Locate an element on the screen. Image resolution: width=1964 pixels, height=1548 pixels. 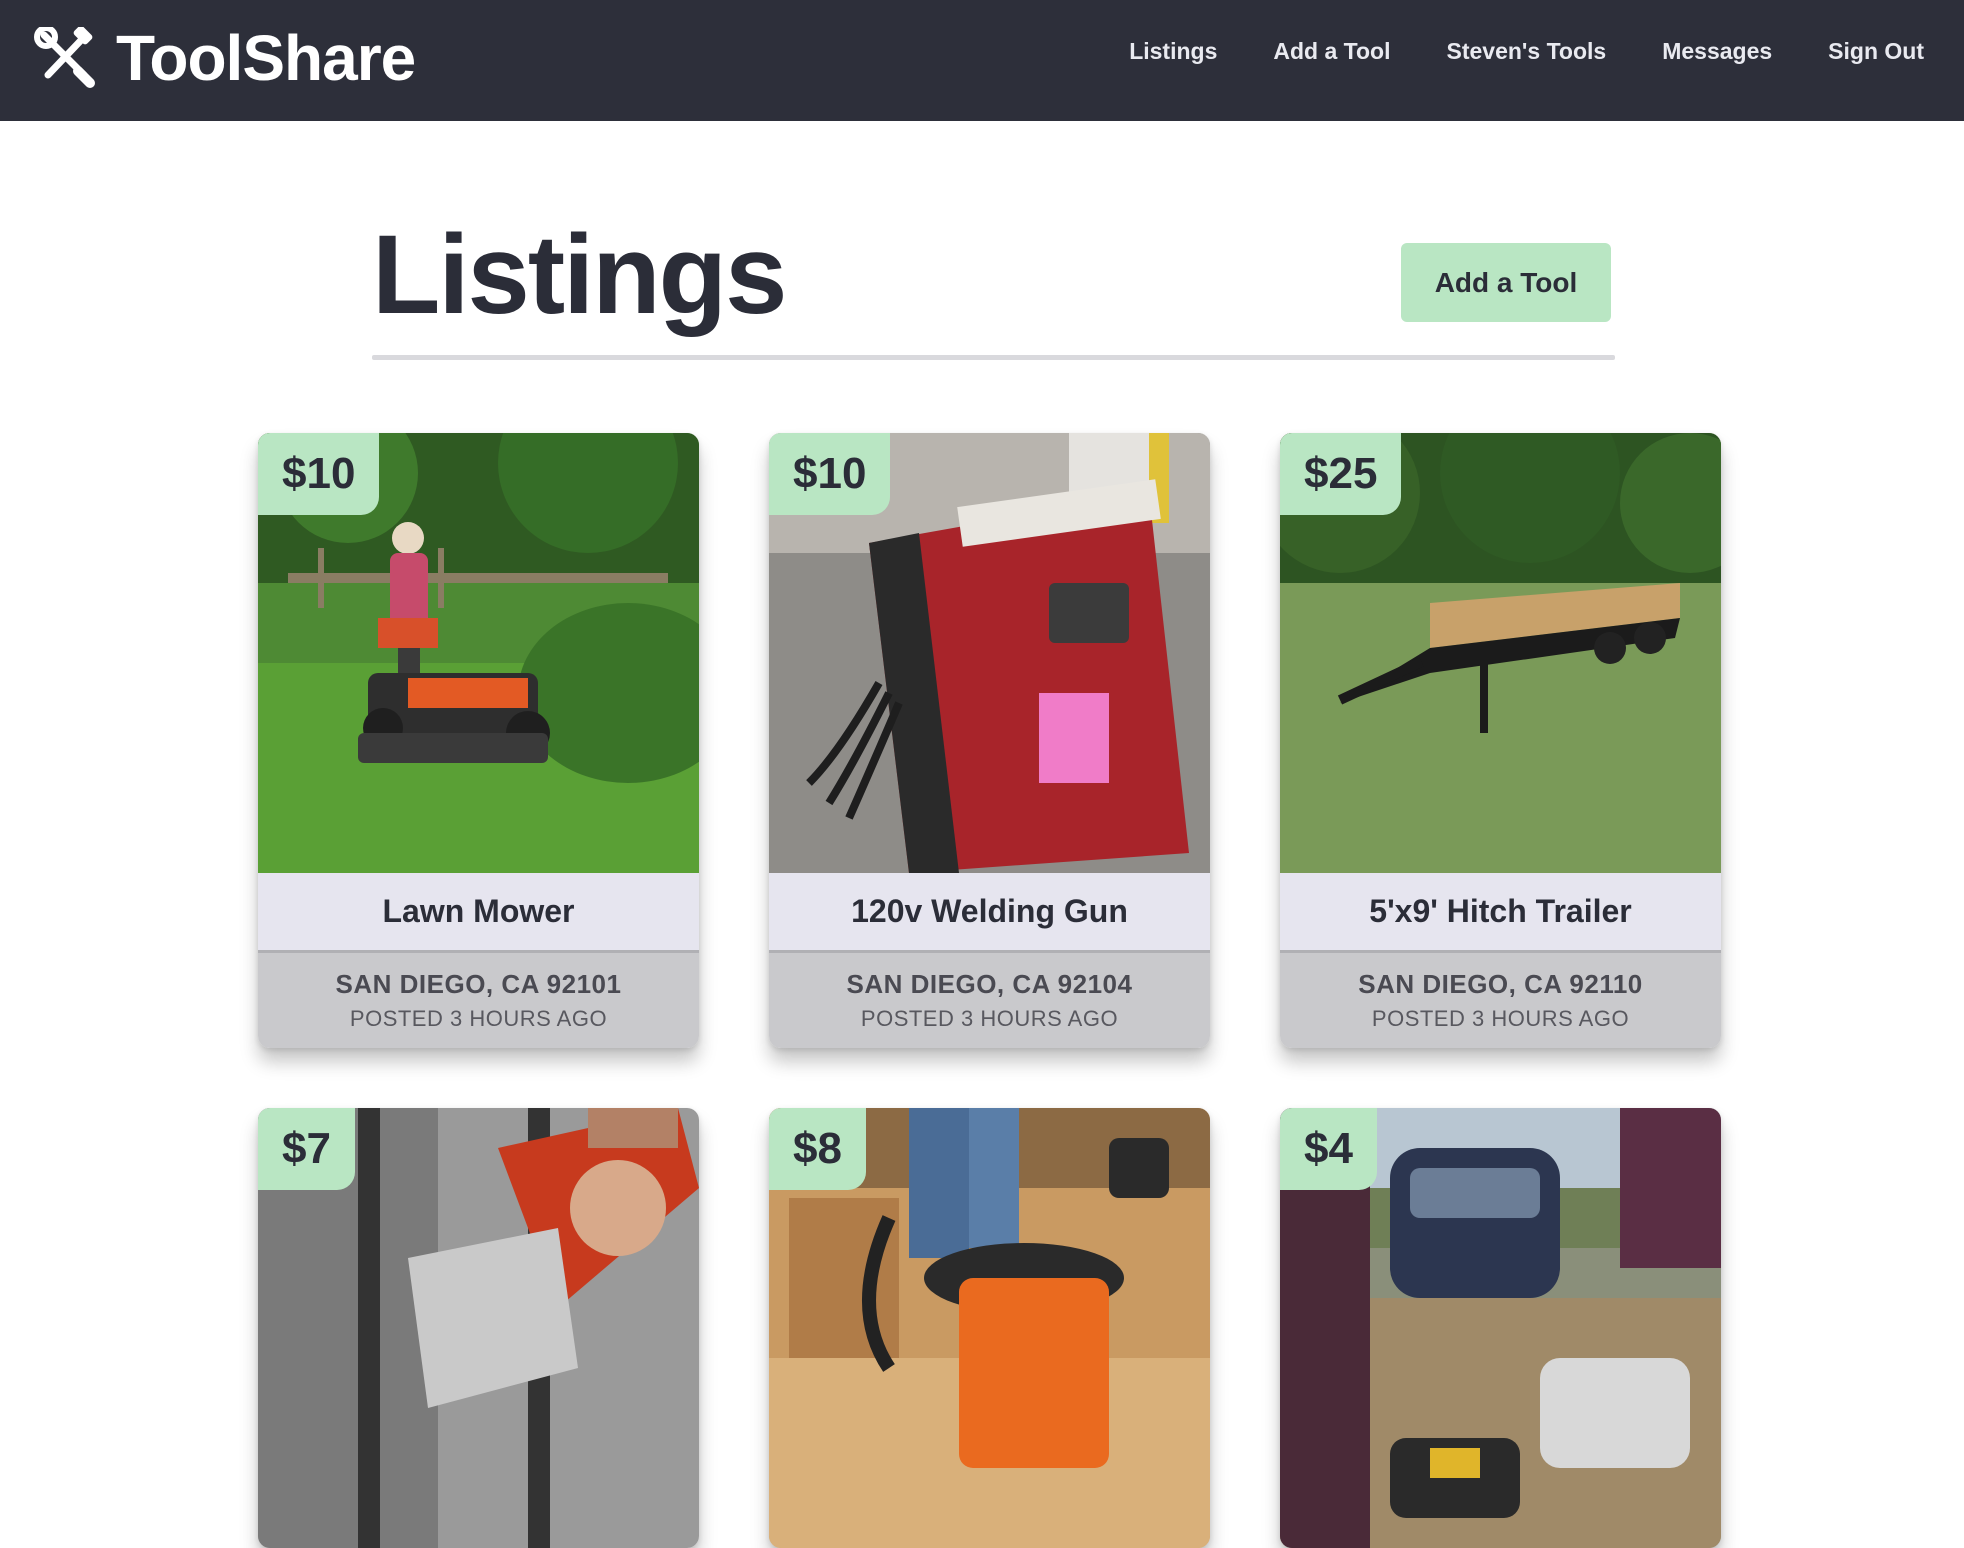
price-badge: $25 is located at coordinates (1341, 474).